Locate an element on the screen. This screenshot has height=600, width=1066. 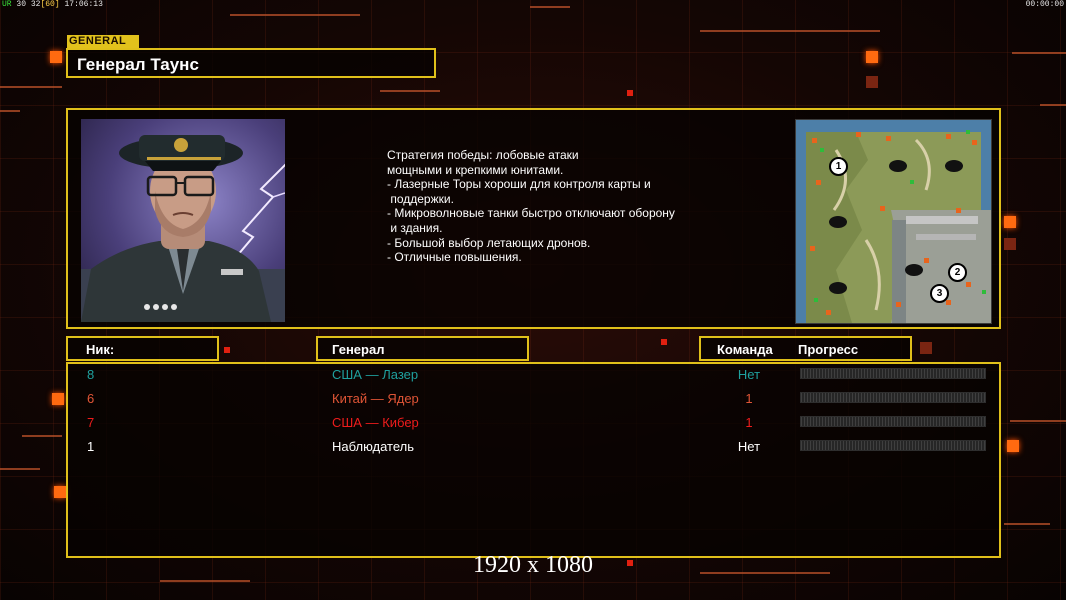
description-line: Стратегия победы: лобовые атаки is located at coordinates (483, 155).